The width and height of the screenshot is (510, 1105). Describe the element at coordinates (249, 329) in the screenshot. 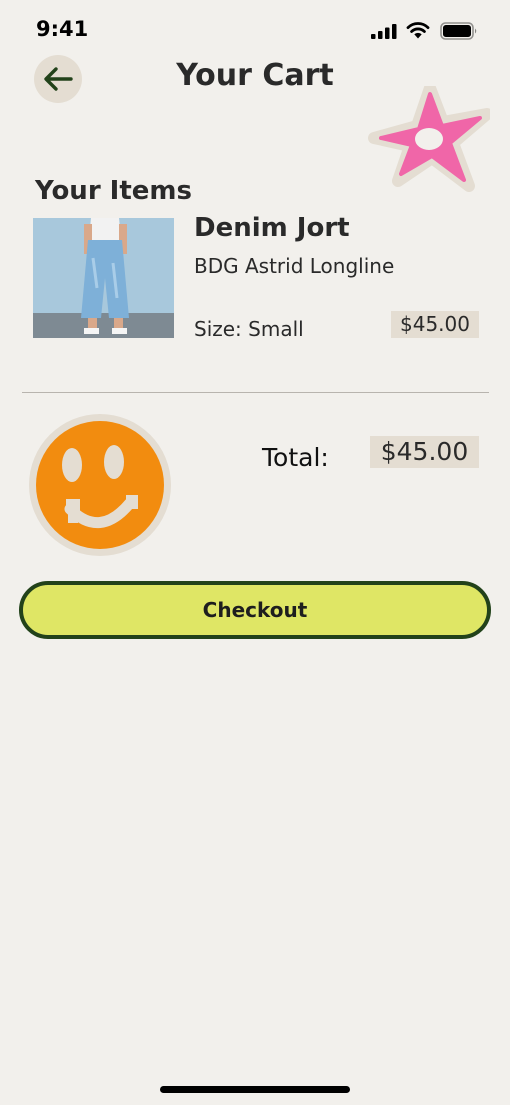

I see `product-size: Size: Small` at that location.